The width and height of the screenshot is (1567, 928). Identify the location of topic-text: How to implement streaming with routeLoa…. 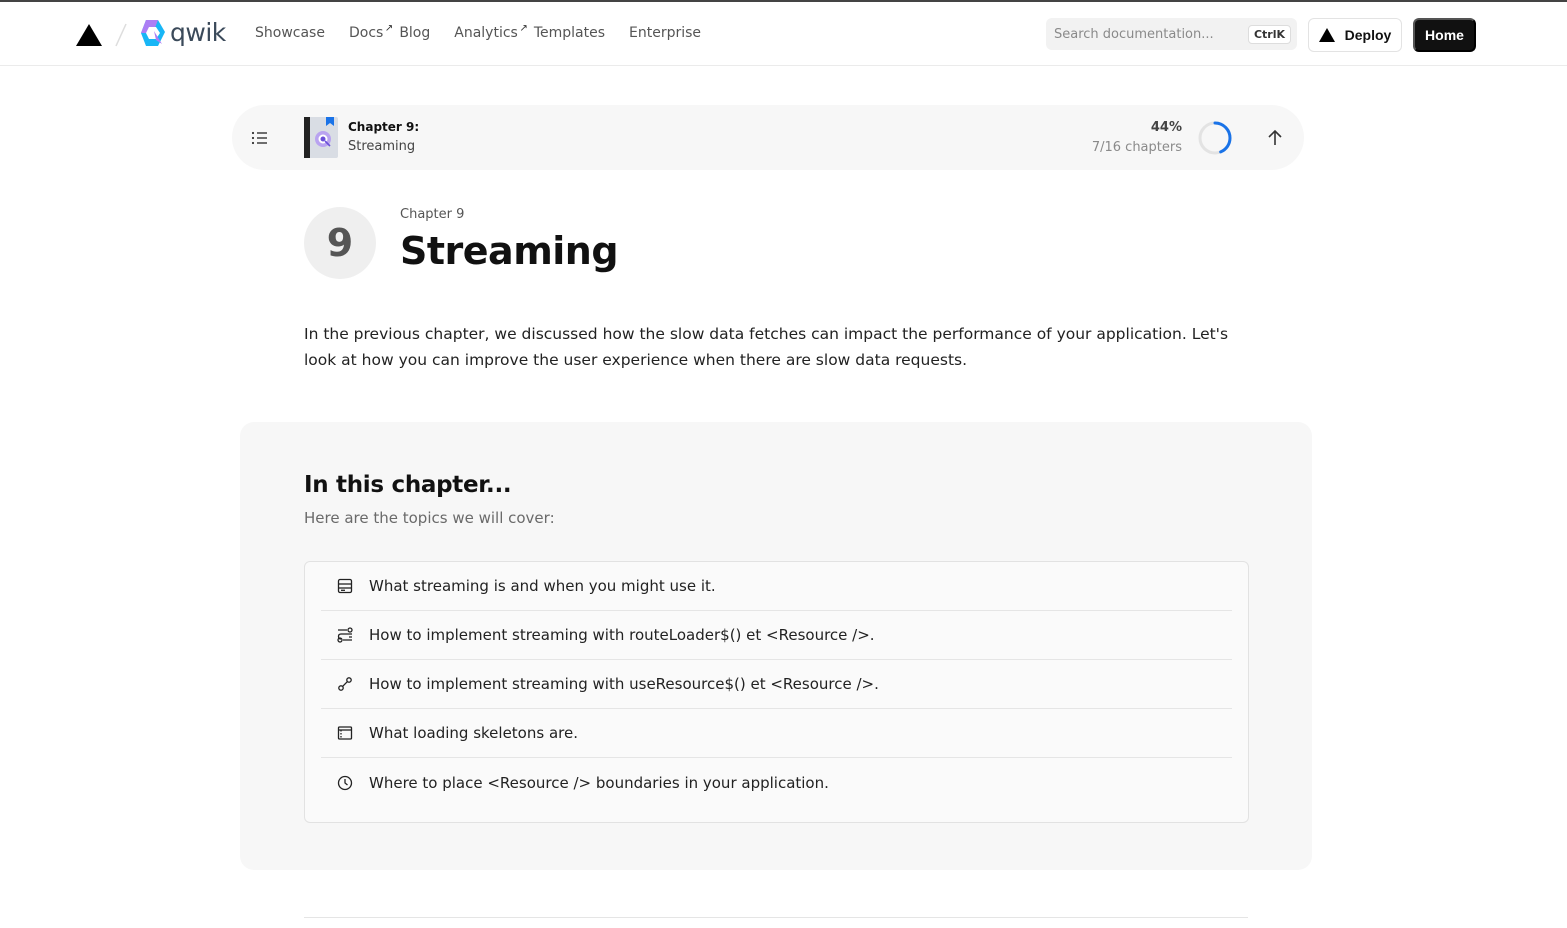
(622, 635).